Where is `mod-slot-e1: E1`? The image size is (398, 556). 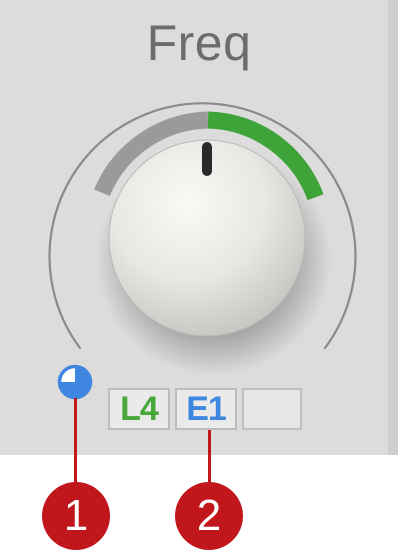
mod-slot-e1: E1 is located at coordinates (206, 409).